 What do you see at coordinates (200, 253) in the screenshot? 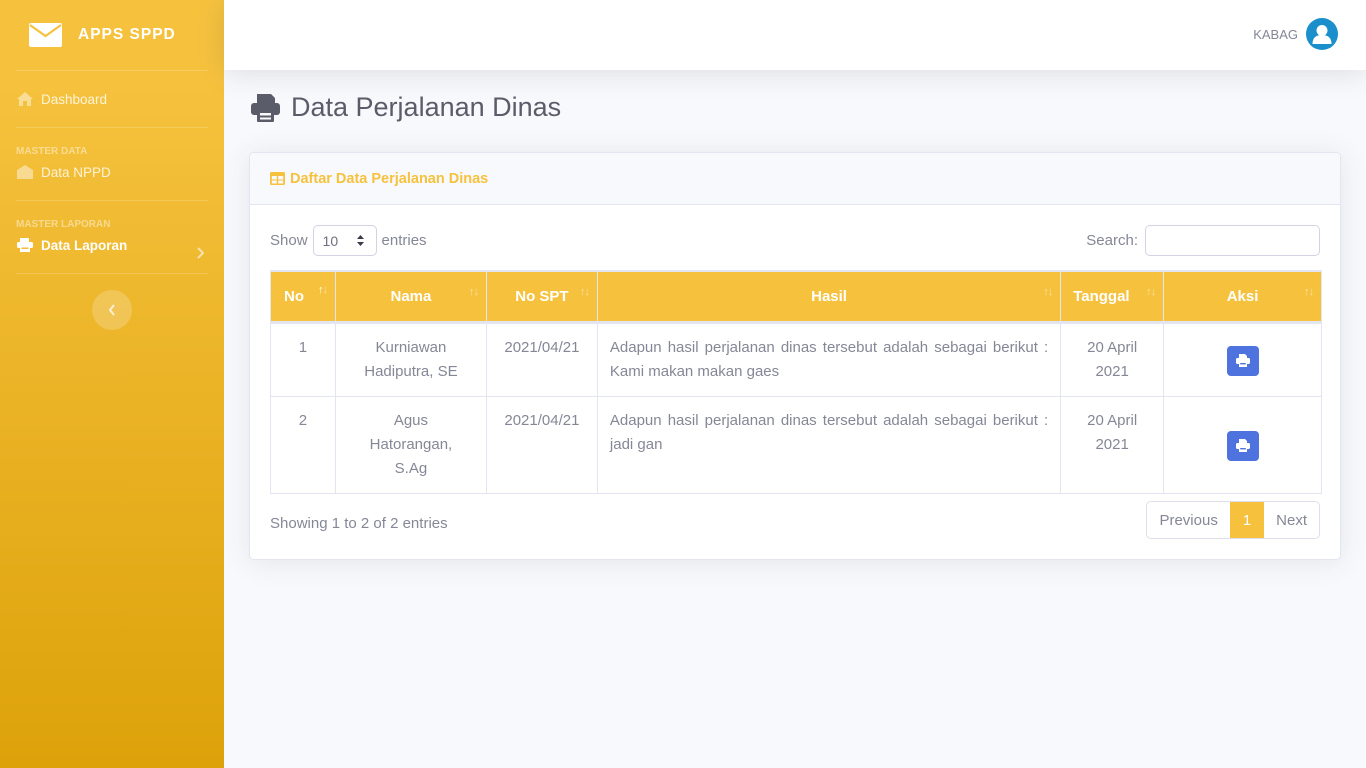
I see `chevron-right-icon` at bounding box center [200, 253].